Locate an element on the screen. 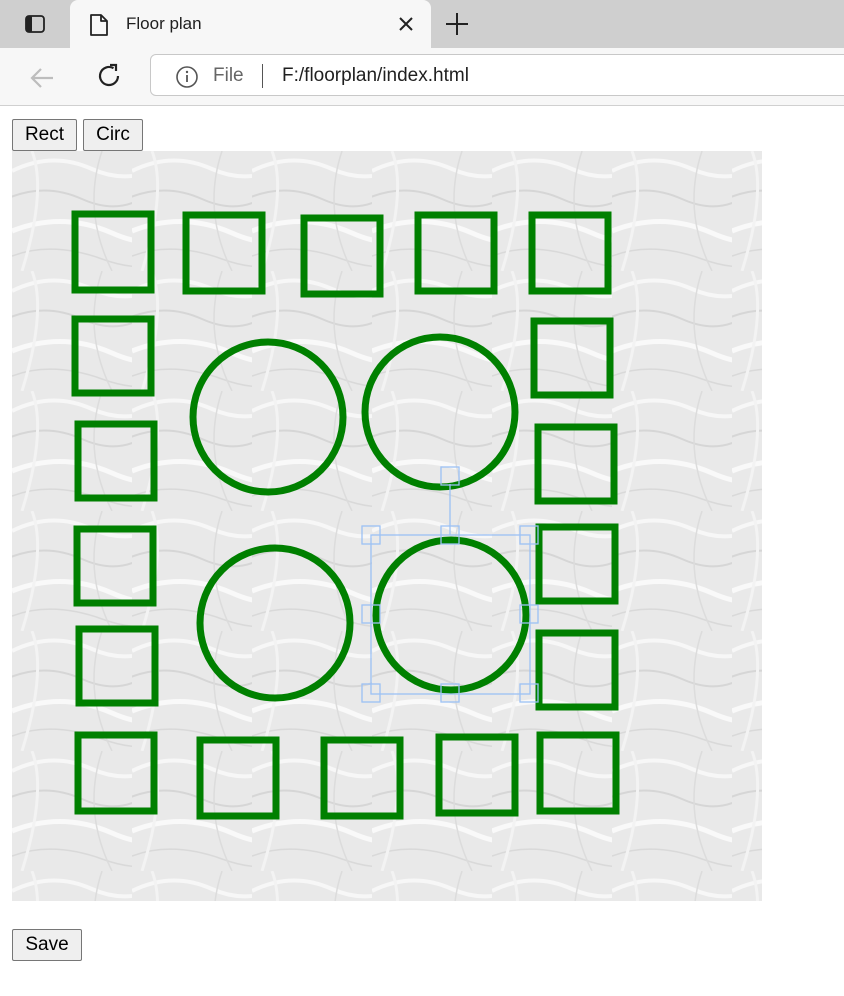  tab-strip: Floor plan is located at coordinates (422, 24).